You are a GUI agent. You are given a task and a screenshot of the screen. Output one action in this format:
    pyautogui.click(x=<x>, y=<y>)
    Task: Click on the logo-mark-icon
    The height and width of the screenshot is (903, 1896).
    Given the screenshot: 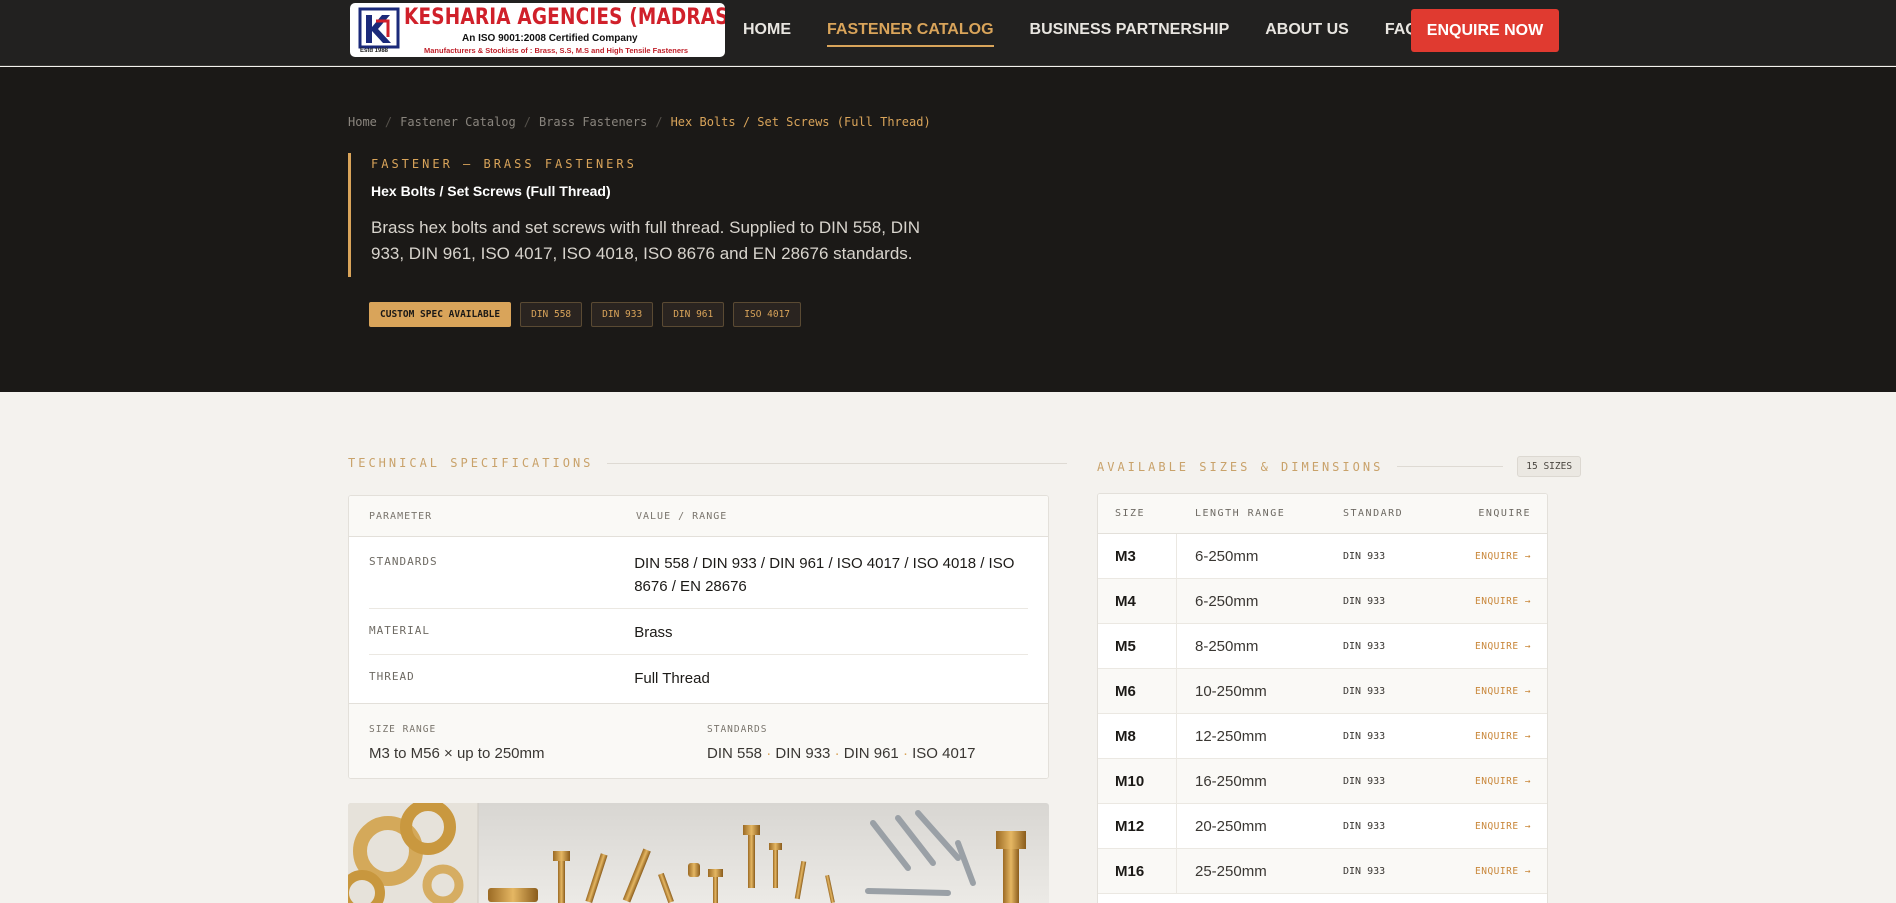 What is the action you would take?
    pyautogui.click(x=379, y=28)
    